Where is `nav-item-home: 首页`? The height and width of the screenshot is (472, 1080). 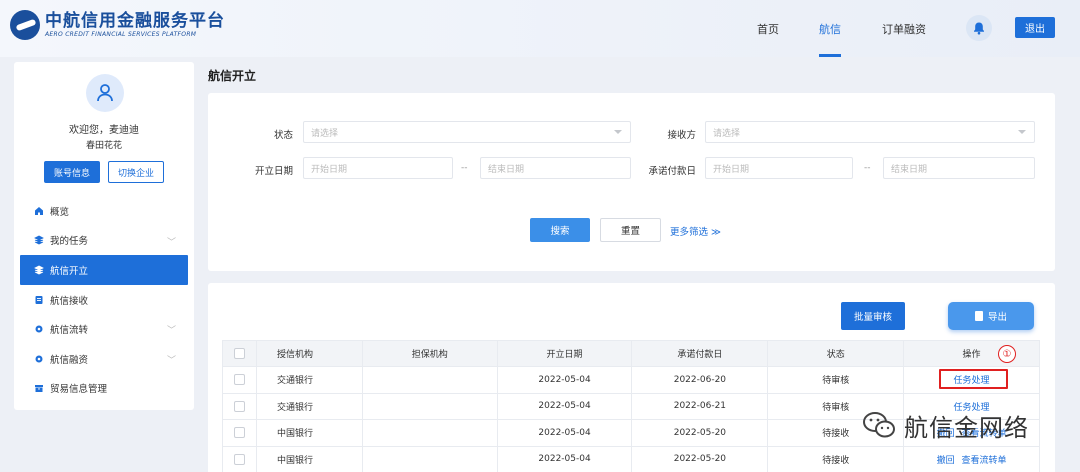 nav-item-home: 首页 is located at coordinates (768, 28).